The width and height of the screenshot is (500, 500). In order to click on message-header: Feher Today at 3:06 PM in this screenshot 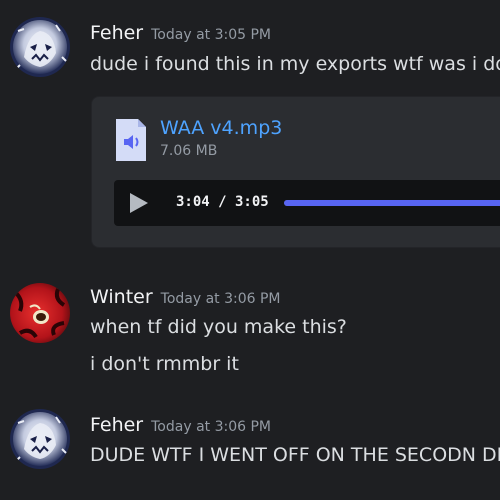, I will do `click(180, 425)`.